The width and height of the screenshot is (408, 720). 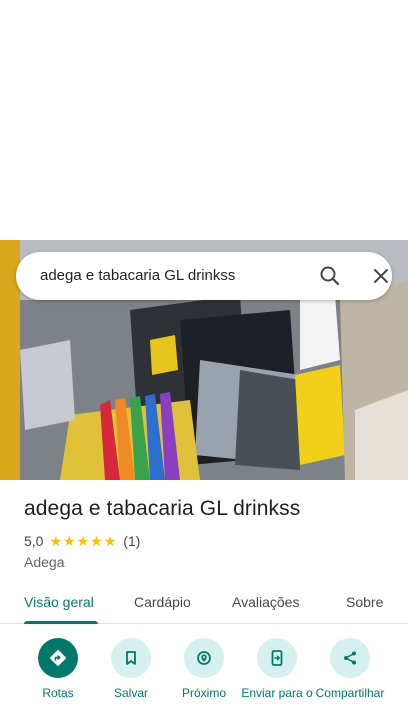 I want to click on close-icon, so click(x=381, y=276).